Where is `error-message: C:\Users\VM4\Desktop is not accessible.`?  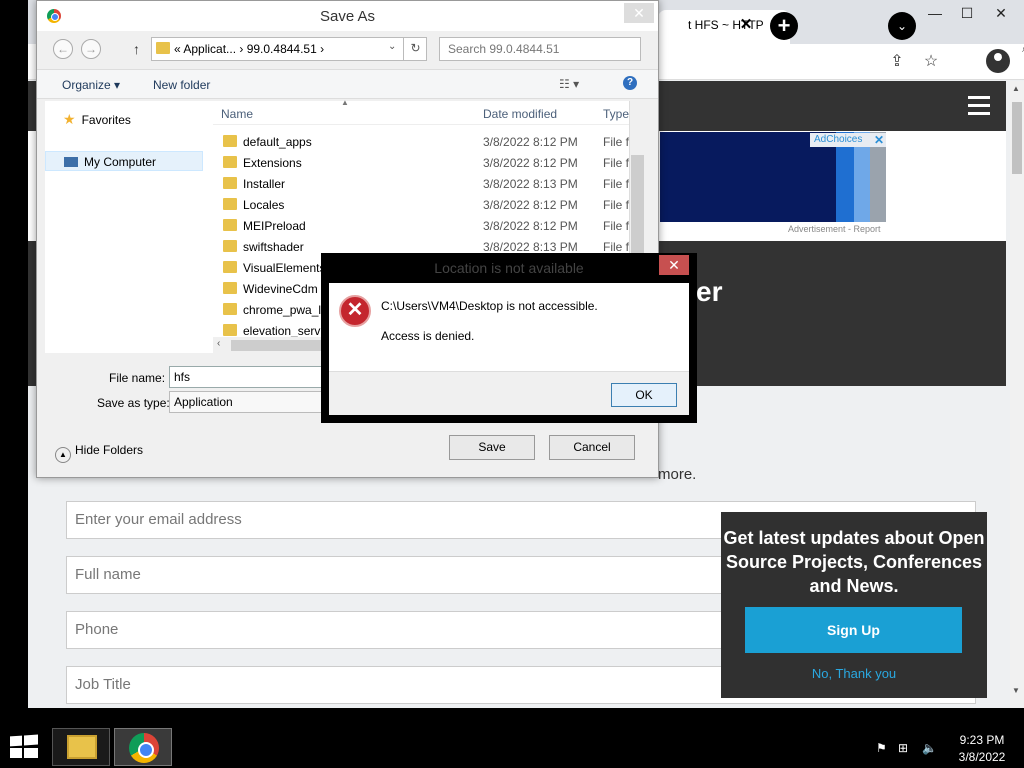
error-message: C:\Users\VM4\Desktop is not accessible. is located at coordinates (489, 306).